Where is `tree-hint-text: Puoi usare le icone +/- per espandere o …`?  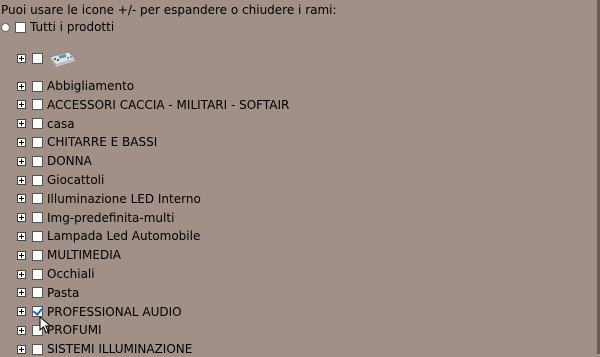 tree-hint-text: Puoi usare le icone +/- per espandere o … is located at coordinates (169, 10).